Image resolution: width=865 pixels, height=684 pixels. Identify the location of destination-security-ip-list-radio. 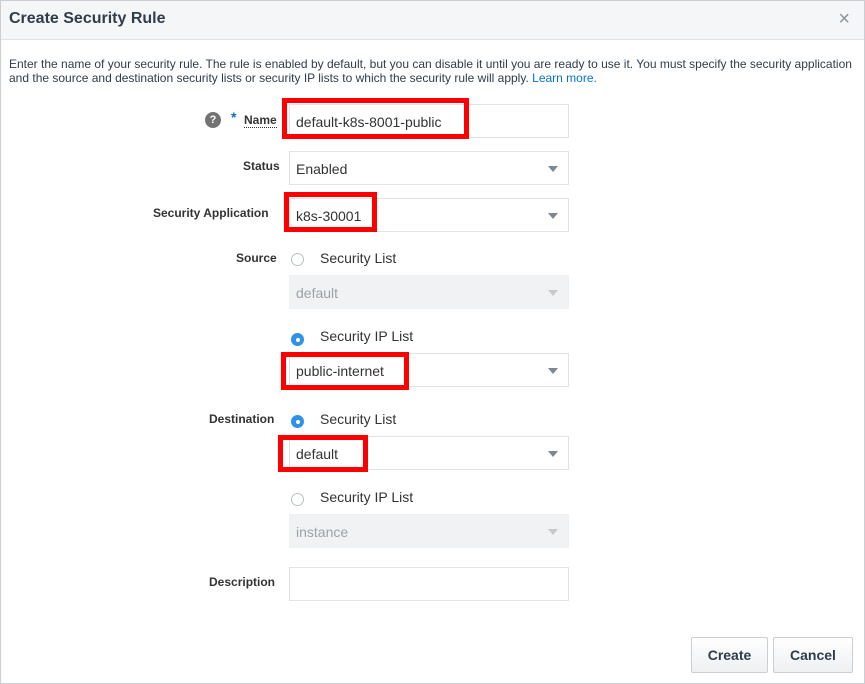
(297, 499).